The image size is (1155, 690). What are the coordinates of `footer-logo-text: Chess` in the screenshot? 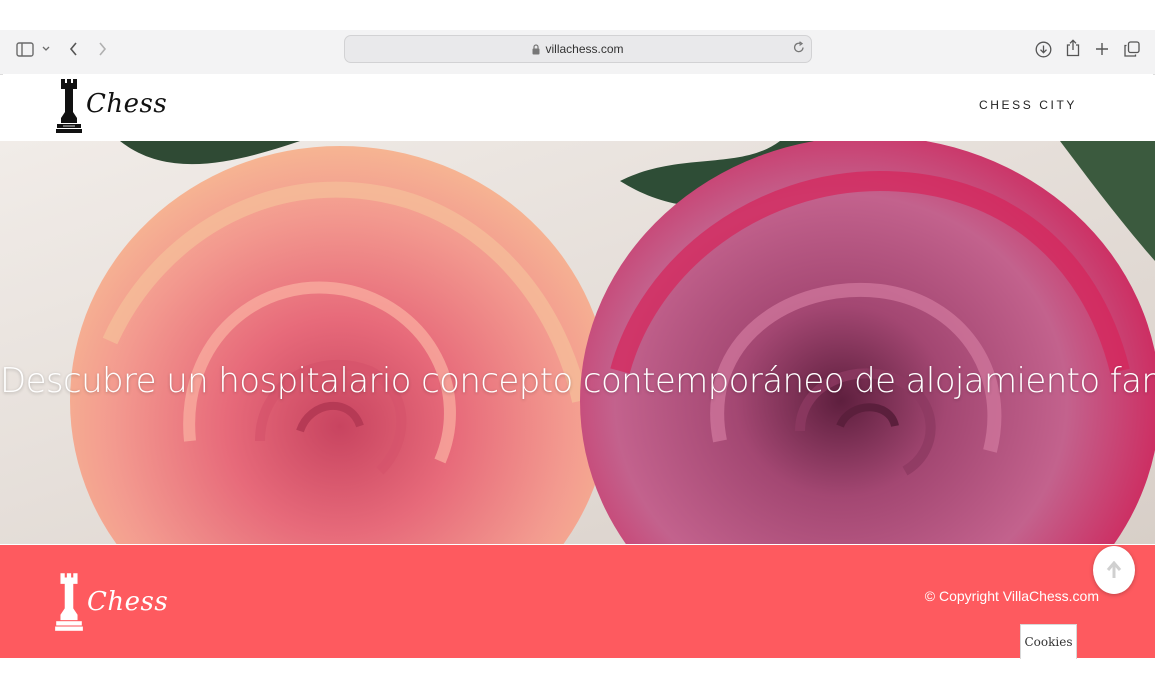 It's located at (128, 602).